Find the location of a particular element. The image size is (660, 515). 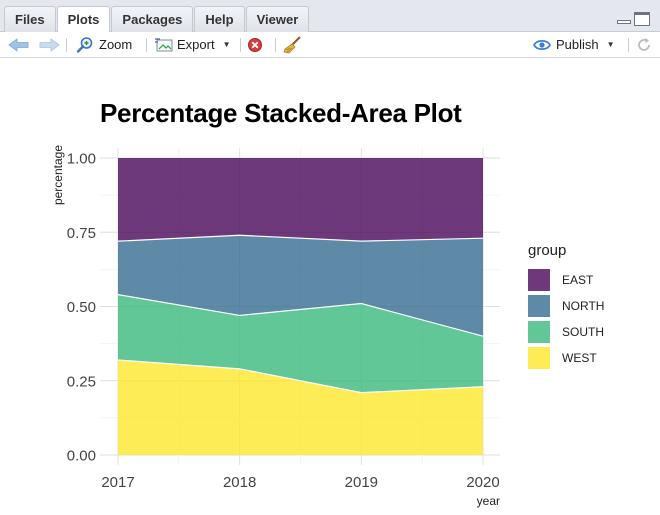

legend-item-north: NORTH is located at coordinates (566, 306).